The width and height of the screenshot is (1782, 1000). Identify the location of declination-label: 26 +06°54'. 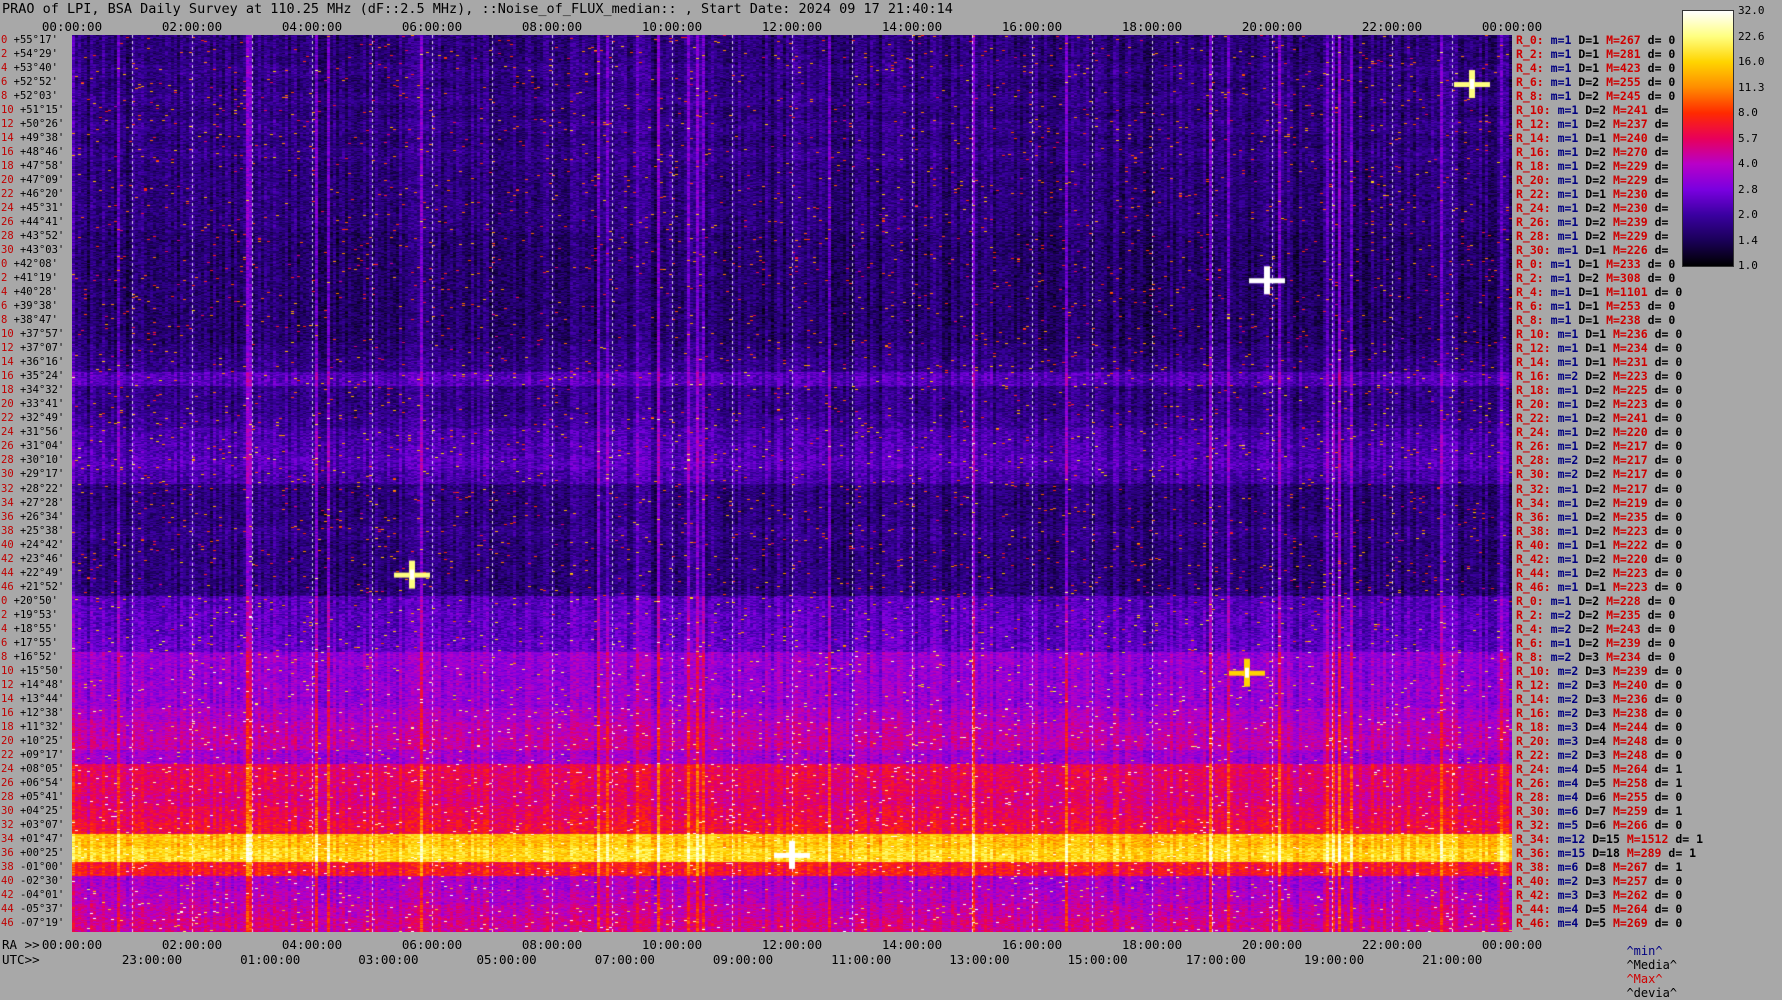
(32, 783).